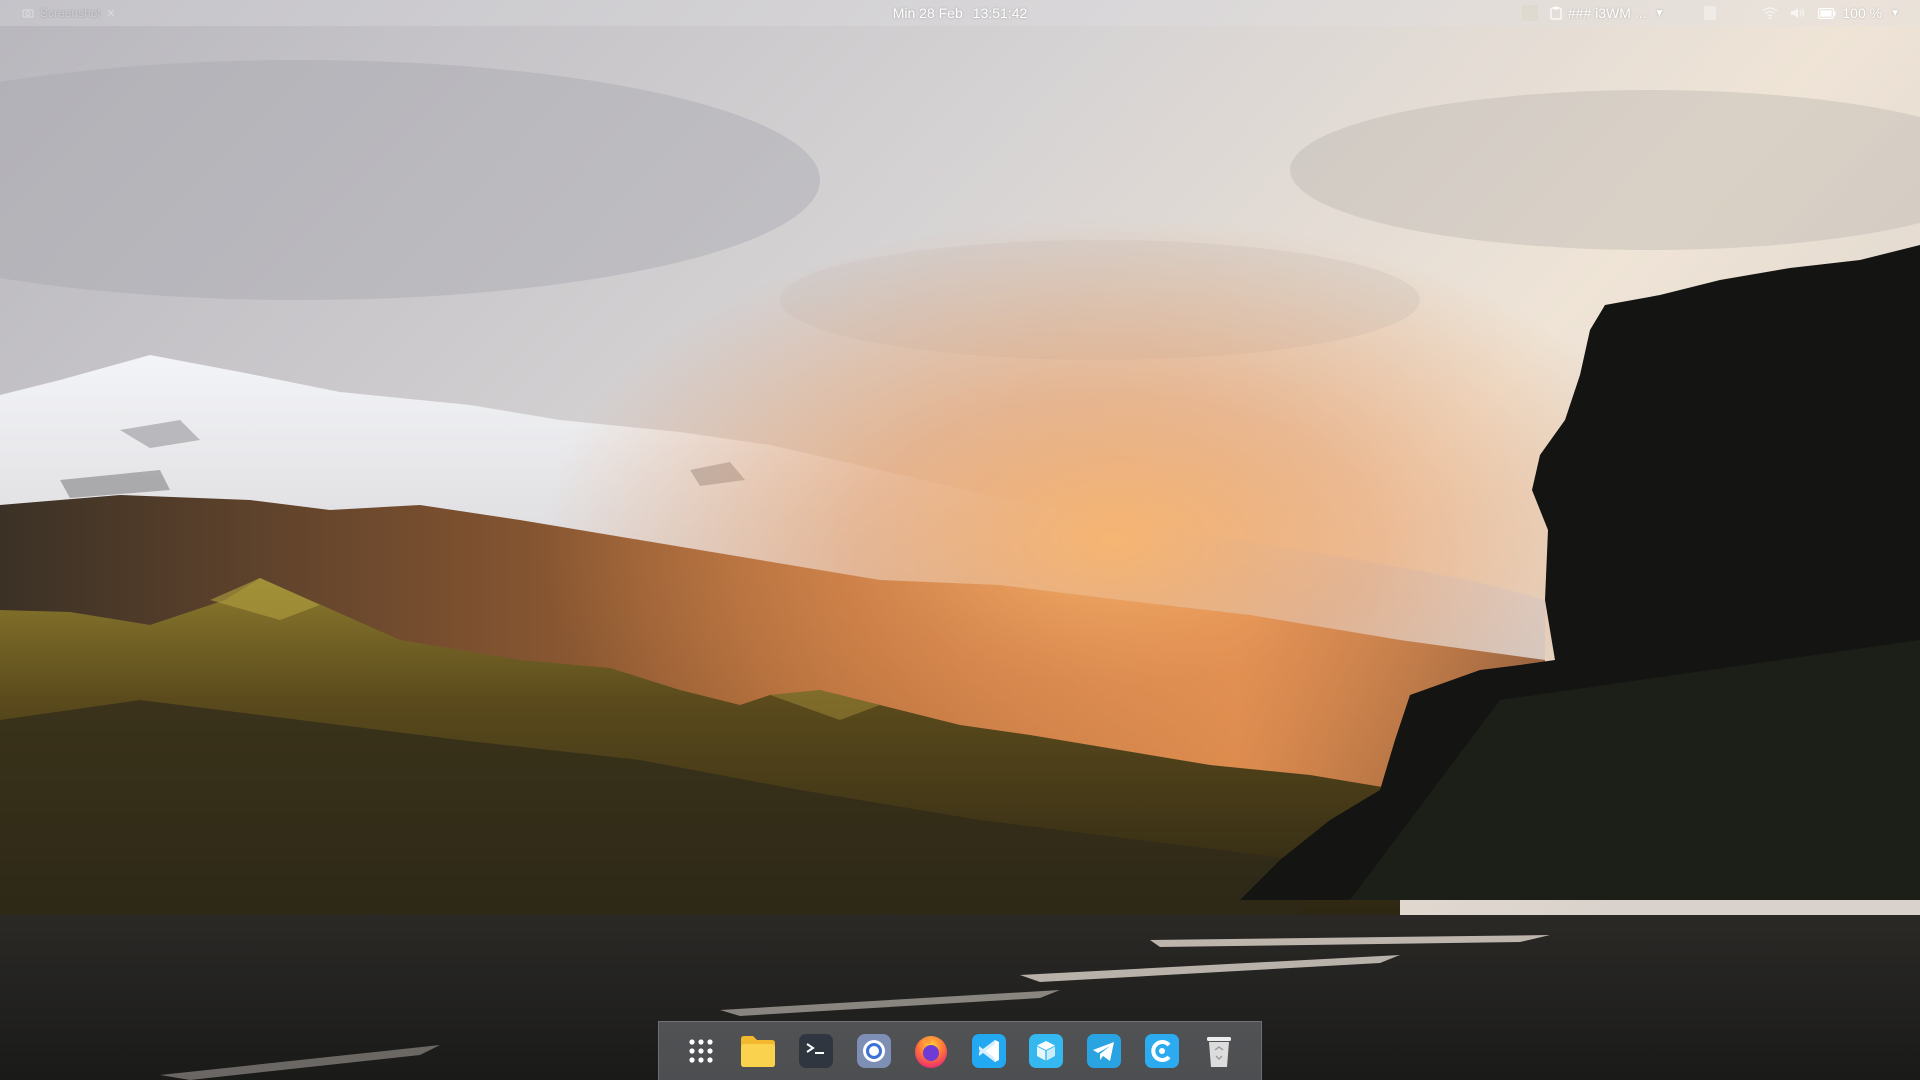 This screenshot has width=1920, height=1080. I want to click on terminal-button, so click(816, 1051).